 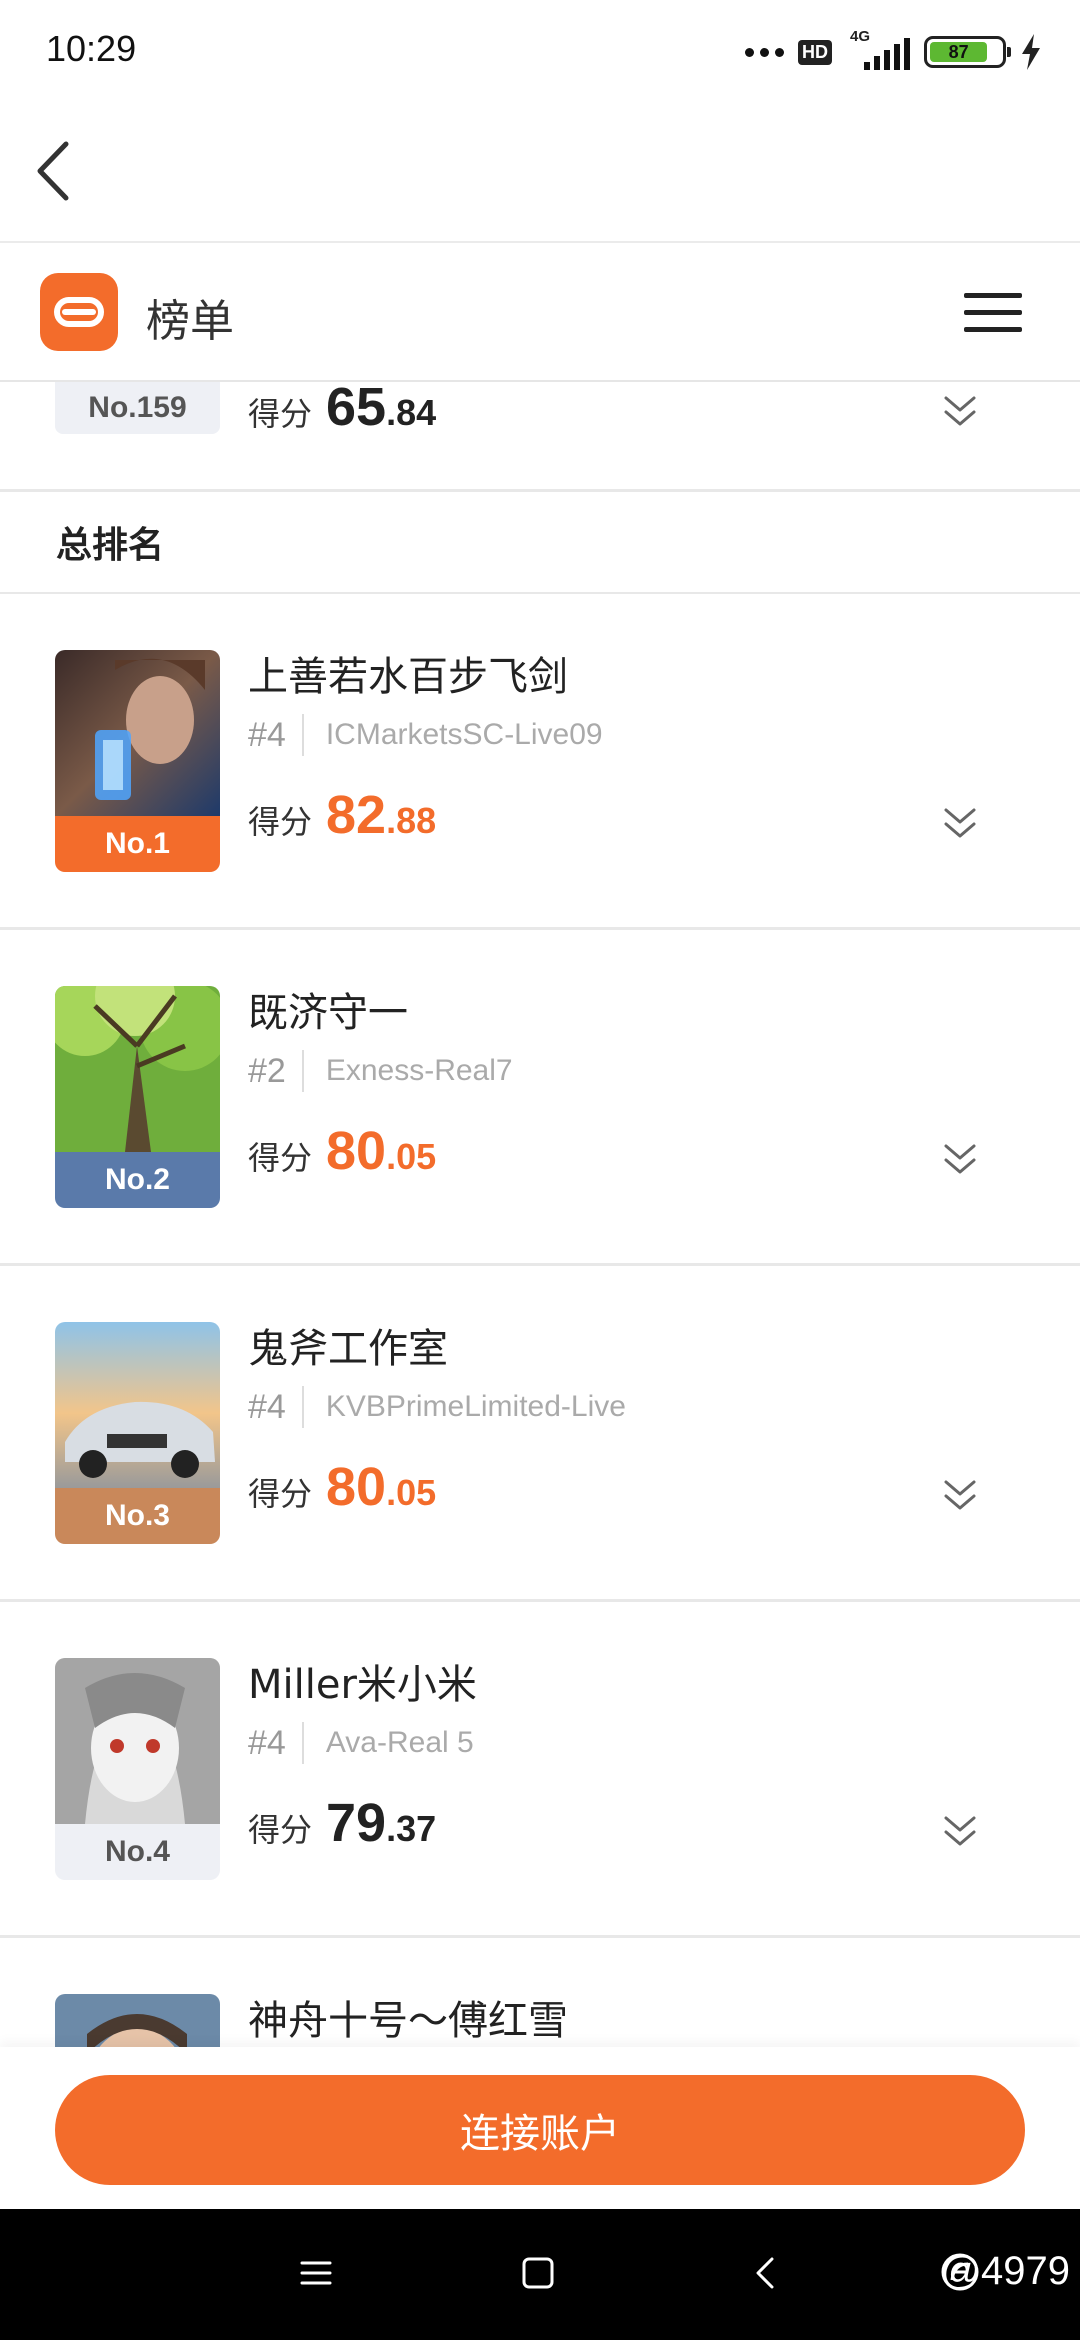 I want to click on battery-level: 87, so click(x=959, y=52).